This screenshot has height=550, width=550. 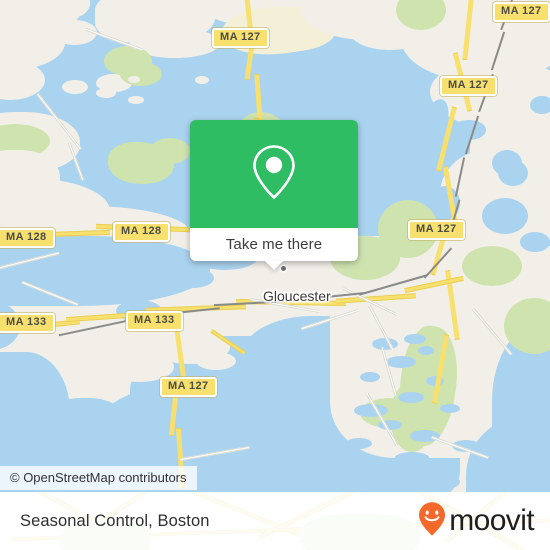 What do you see at coordinates (468, 86) in the screenshot?
I see `route-shield-ma127-right: MA 127` at bounding box center [468, 86].